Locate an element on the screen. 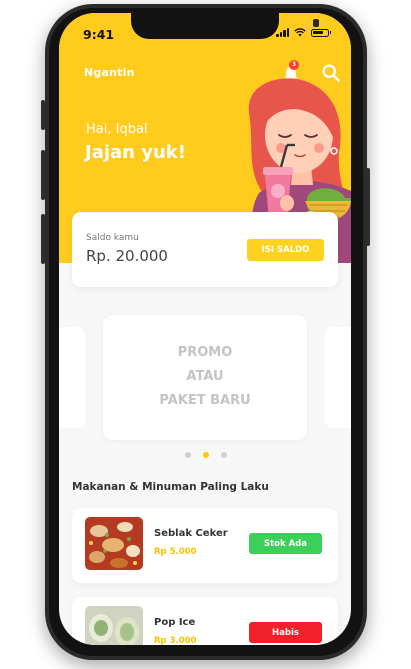 This screenshot has width=411, height=669. promo-line: PROMO is located at coordinates (205, 352).